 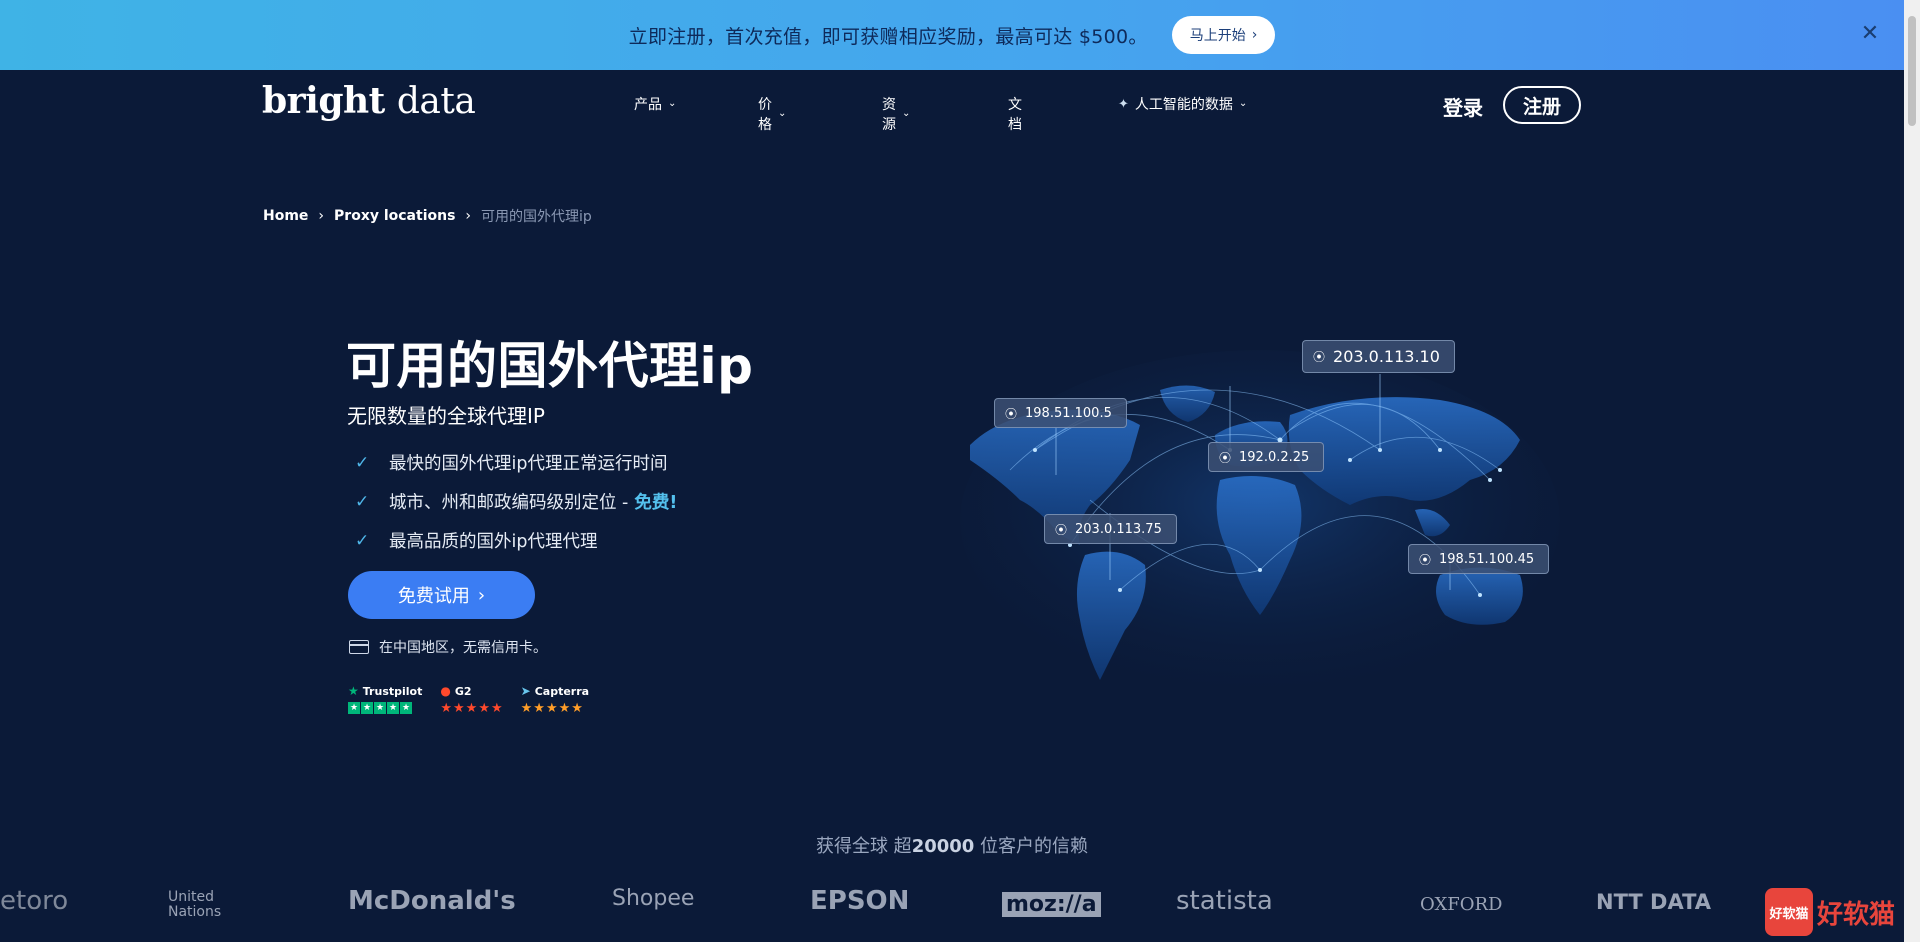 I want to click on page-title: 可用的国外代理ip, so click(x=550, y=366).